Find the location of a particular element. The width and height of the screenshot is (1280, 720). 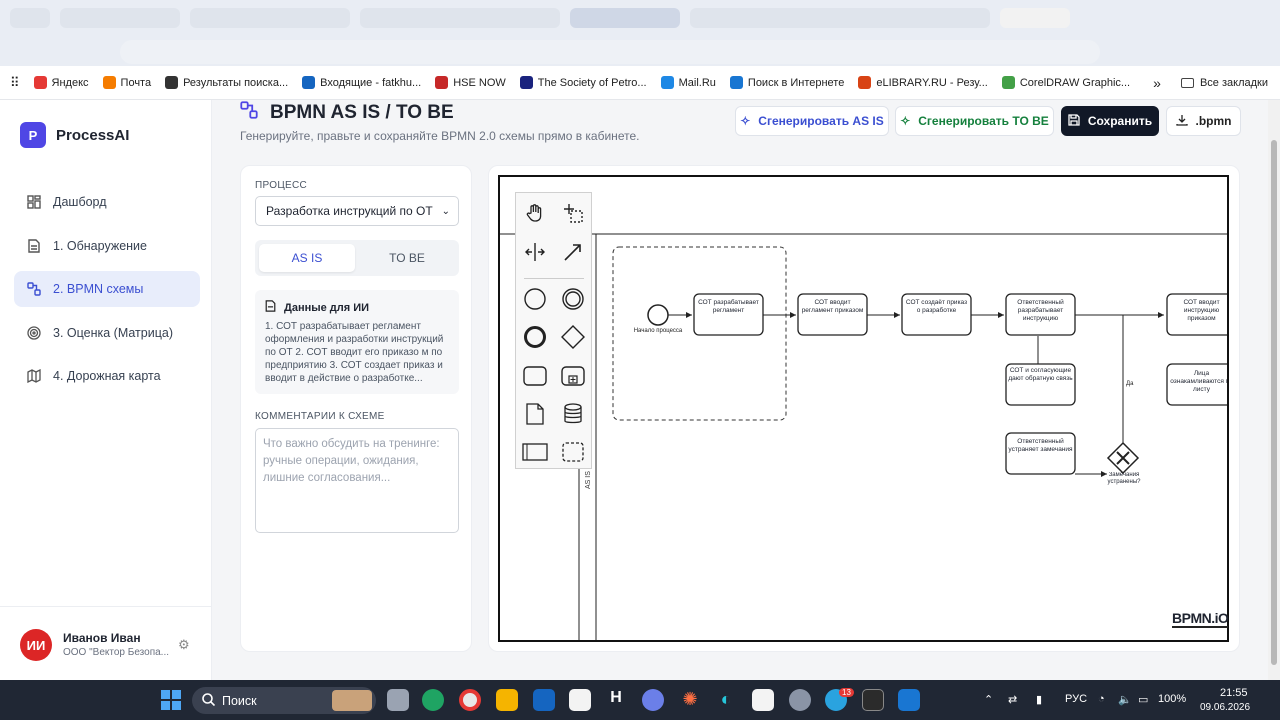

task-label: СОТ создаёт приказ о разработке is located at coordinates (936, 306).